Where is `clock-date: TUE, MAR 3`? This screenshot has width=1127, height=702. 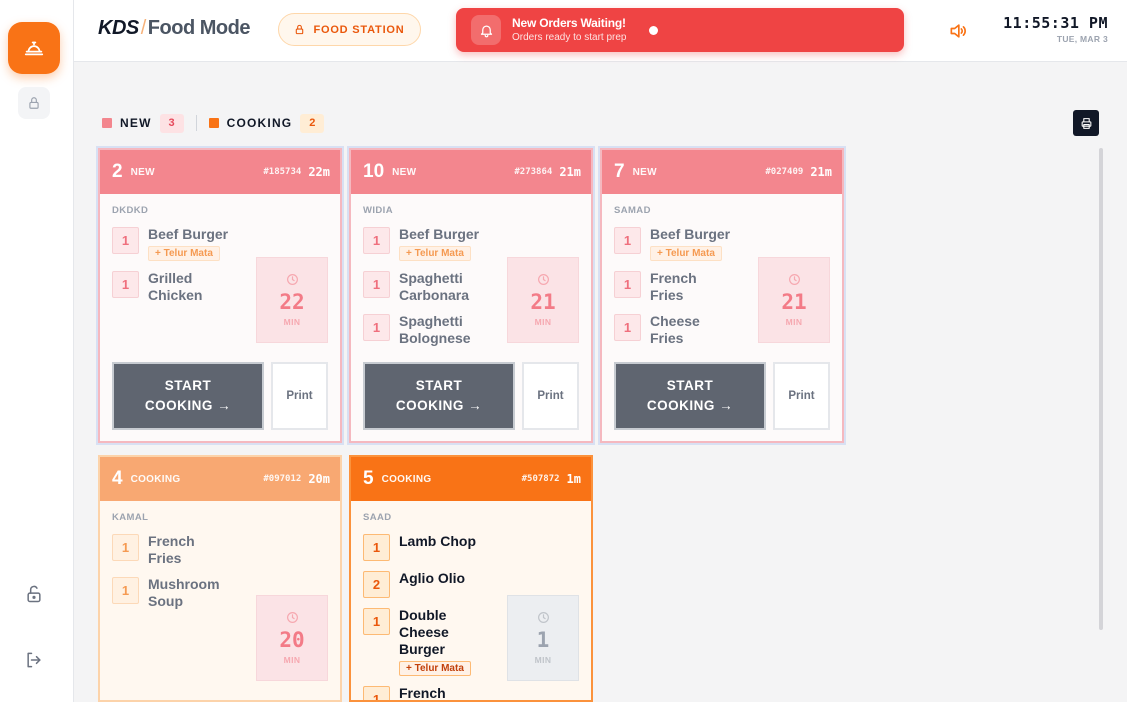 clock-date: TUE, MAR 3 is located at coordinates (1082, 39).